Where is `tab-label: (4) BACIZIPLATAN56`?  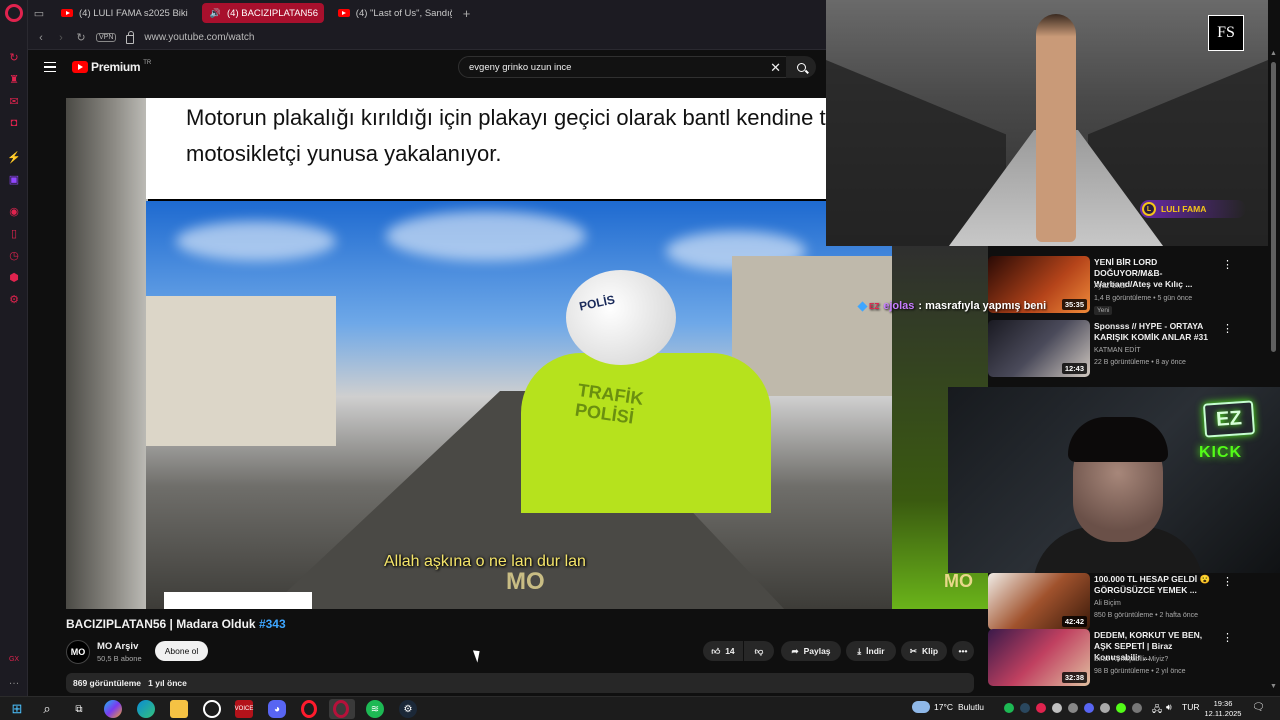
tab-label: (4) BACIZIPLATAN56 is located at coordinates (272, 13).